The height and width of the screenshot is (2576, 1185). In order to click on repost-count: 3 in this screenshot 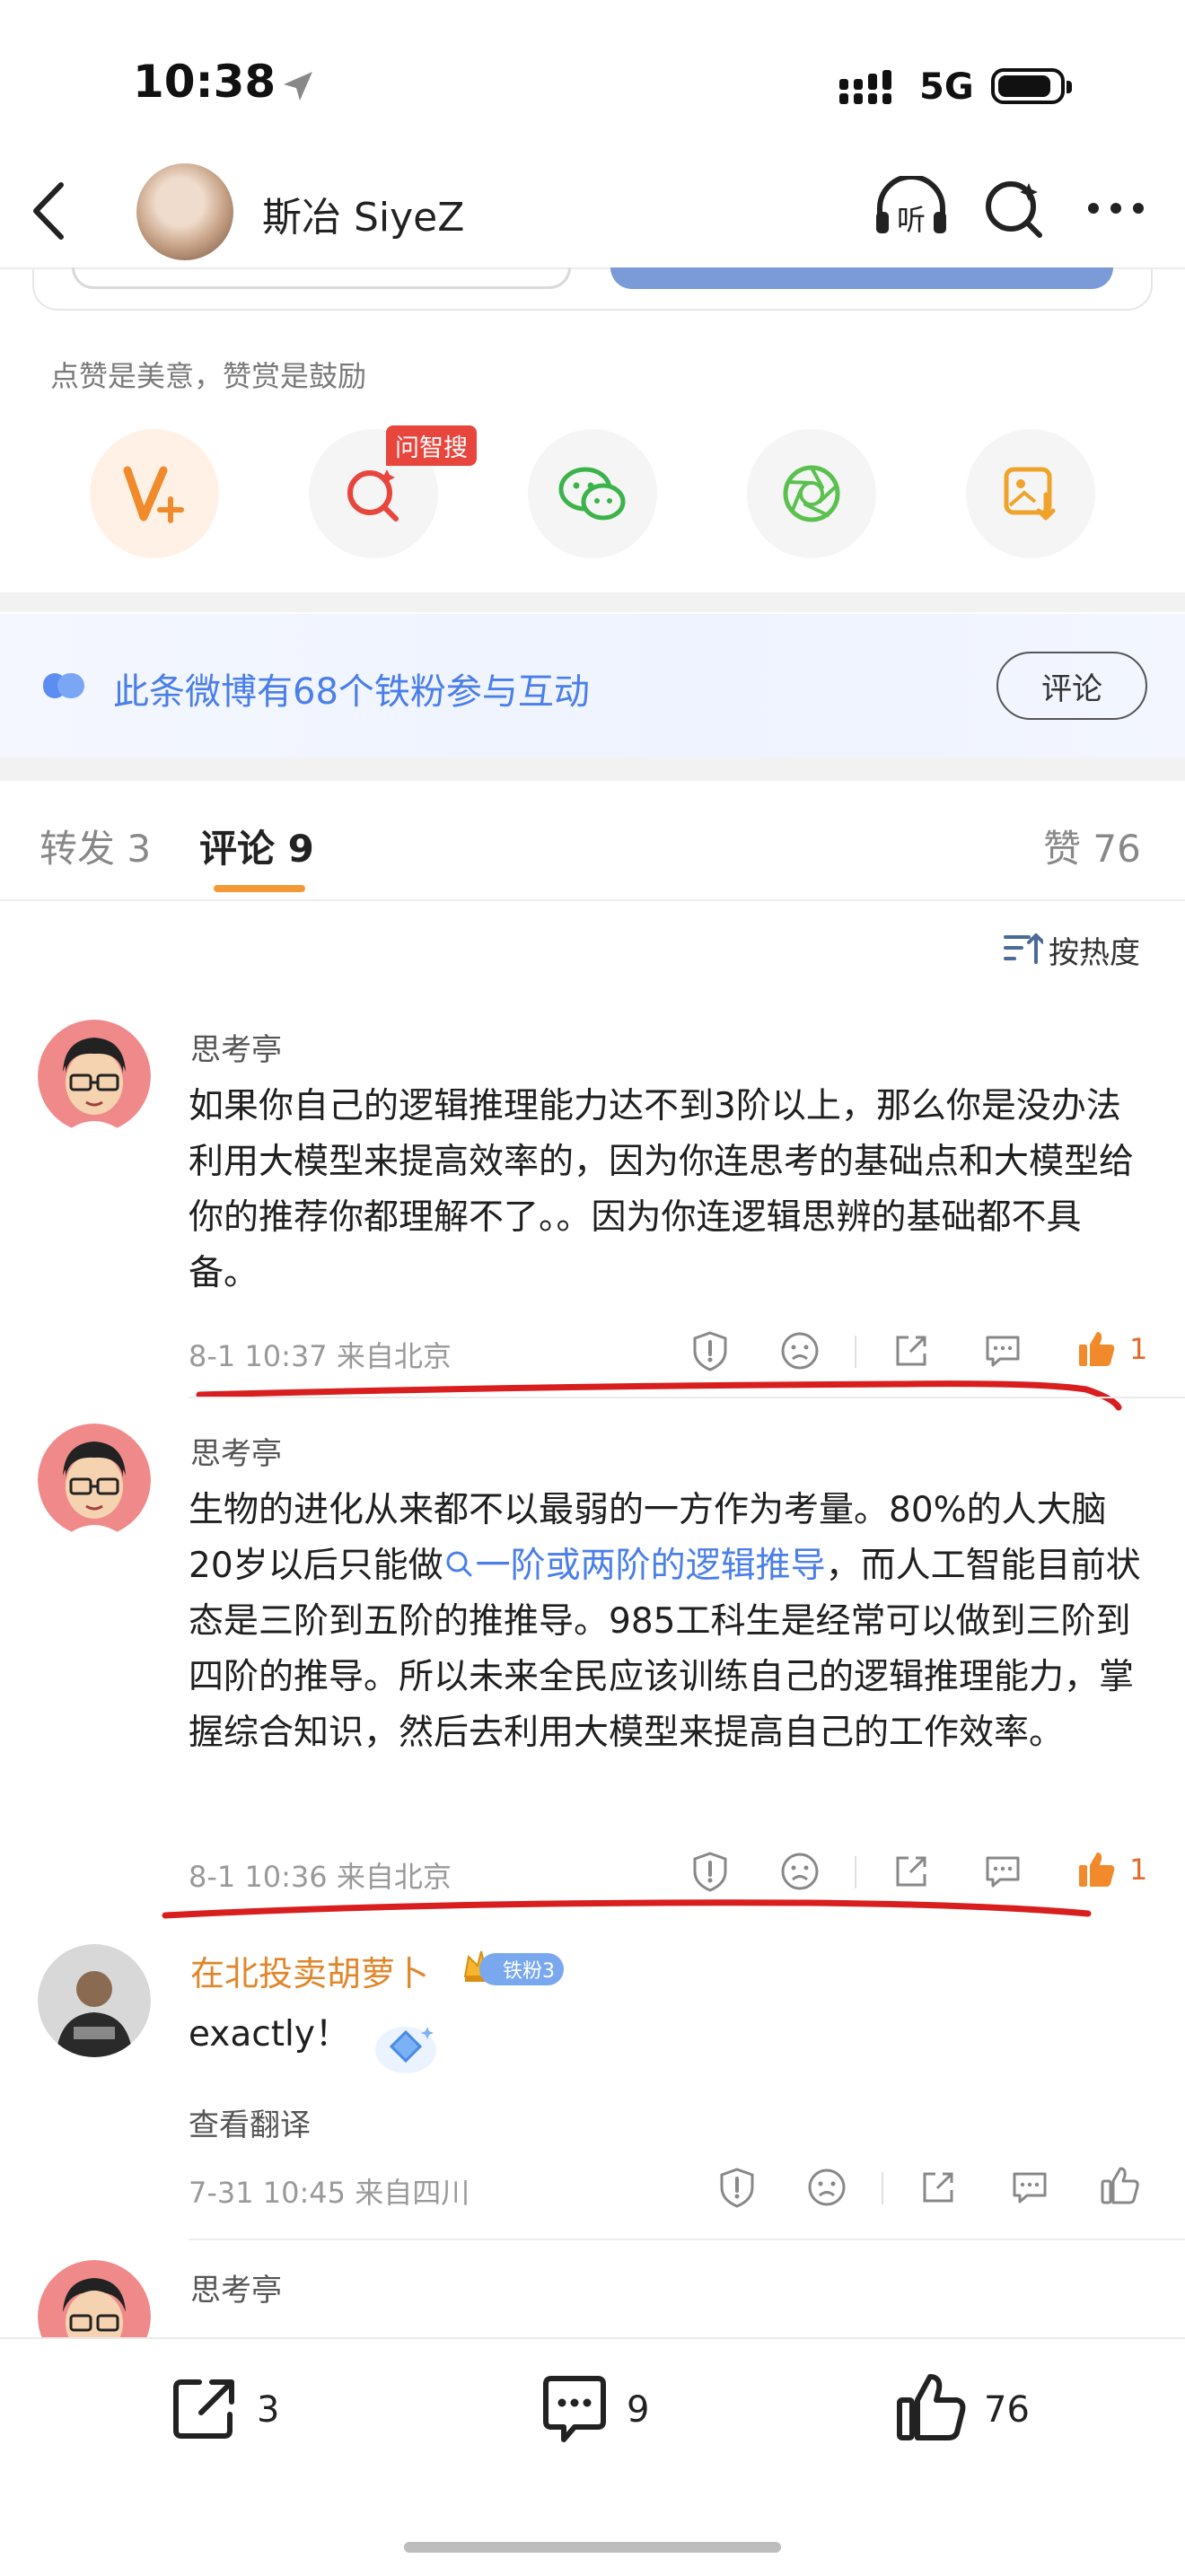, I will do `click(268, 2410)`.